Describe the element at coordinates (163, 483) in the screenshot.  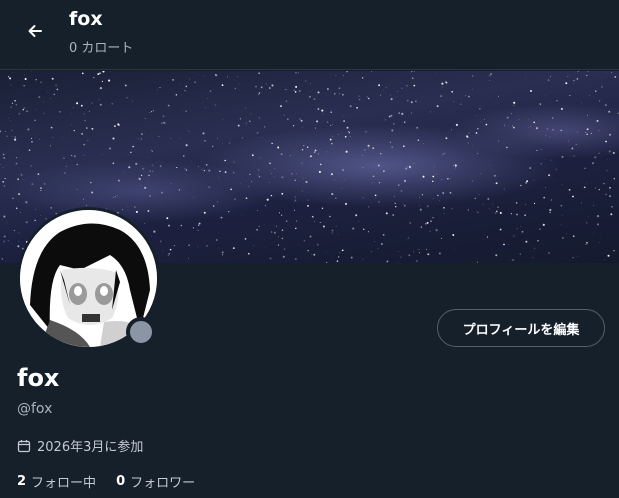
I see `followers-label: フォロワー` at that location.